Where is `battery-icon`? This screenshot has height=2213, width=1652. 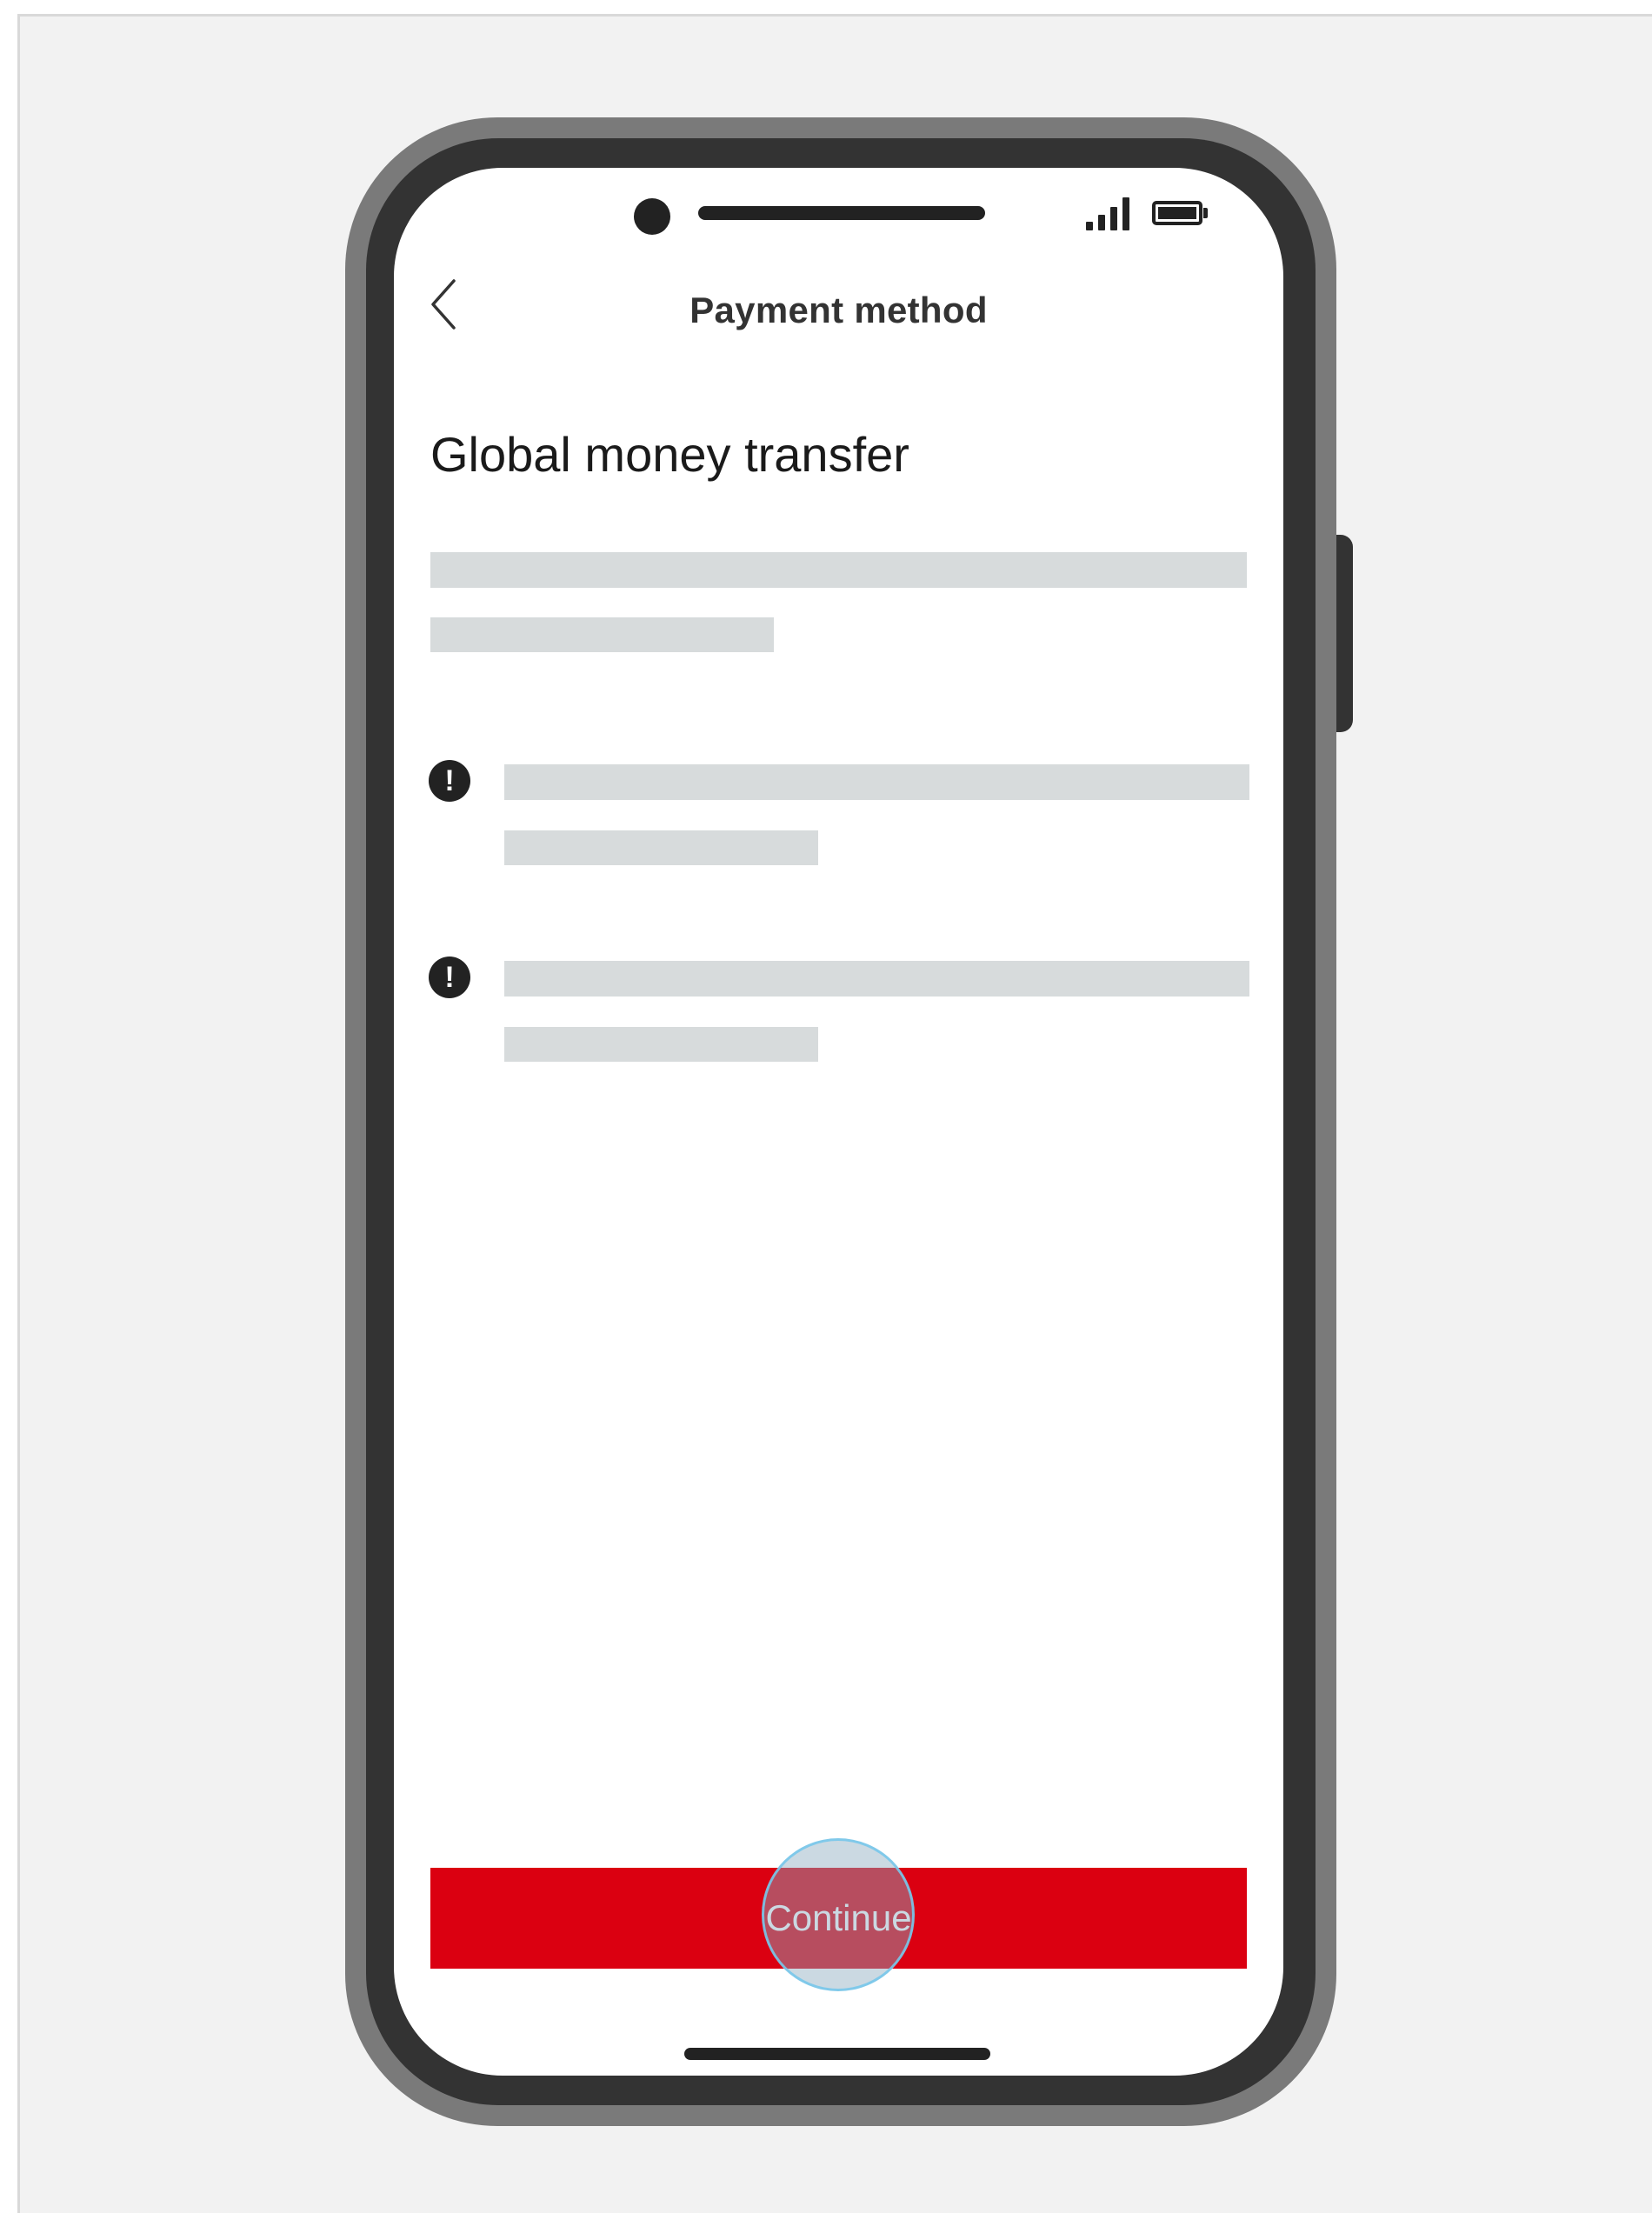 battery-icon is located at coordinates (1177, 213).